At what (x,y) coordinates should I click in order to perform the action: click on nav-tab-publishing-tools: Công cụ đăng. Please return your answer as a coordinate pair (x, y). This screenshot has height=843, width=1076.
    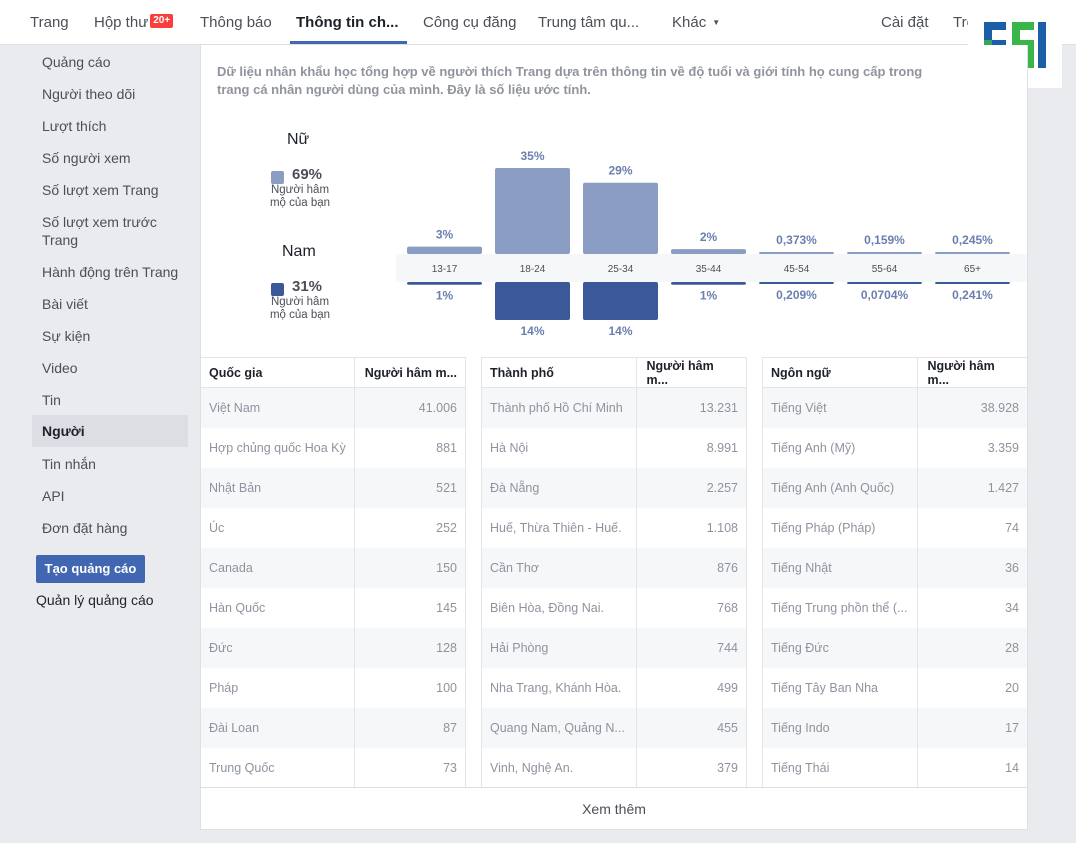
    Looking at the image, I should click on (469, 22).